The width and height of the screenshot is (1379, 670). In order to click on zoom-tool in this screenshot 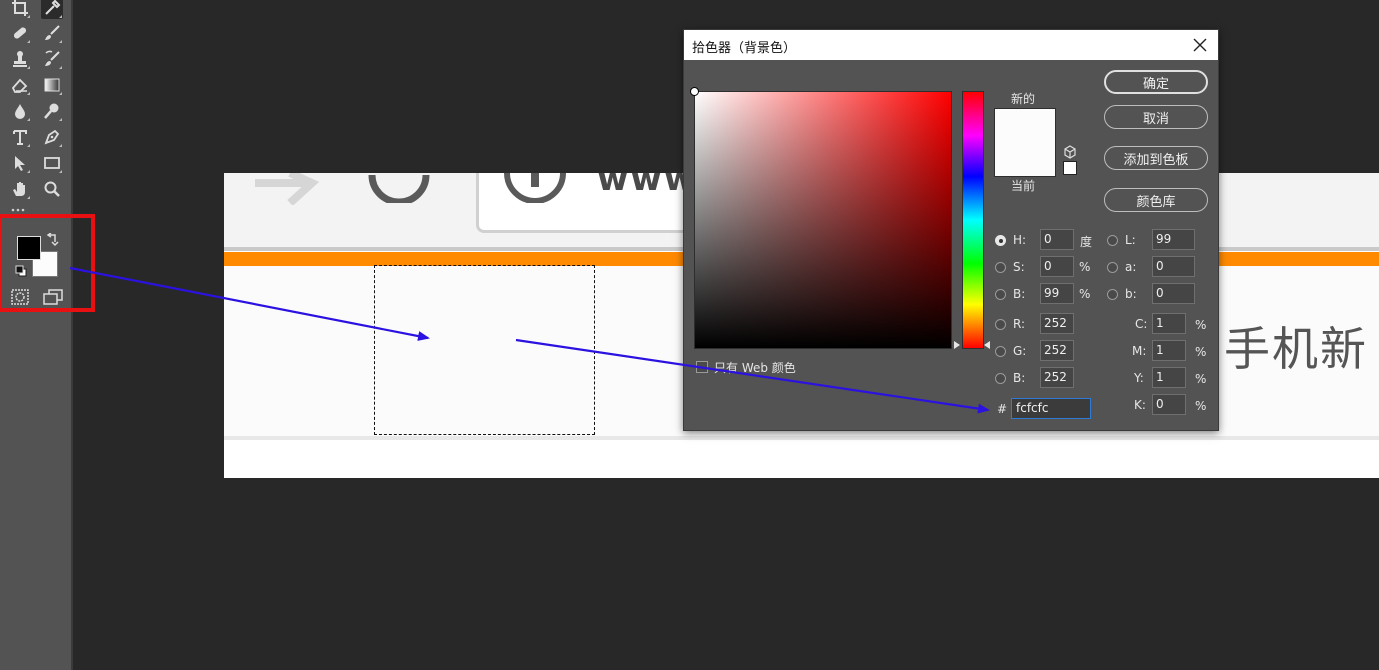, I will do `click(52, 189)`.